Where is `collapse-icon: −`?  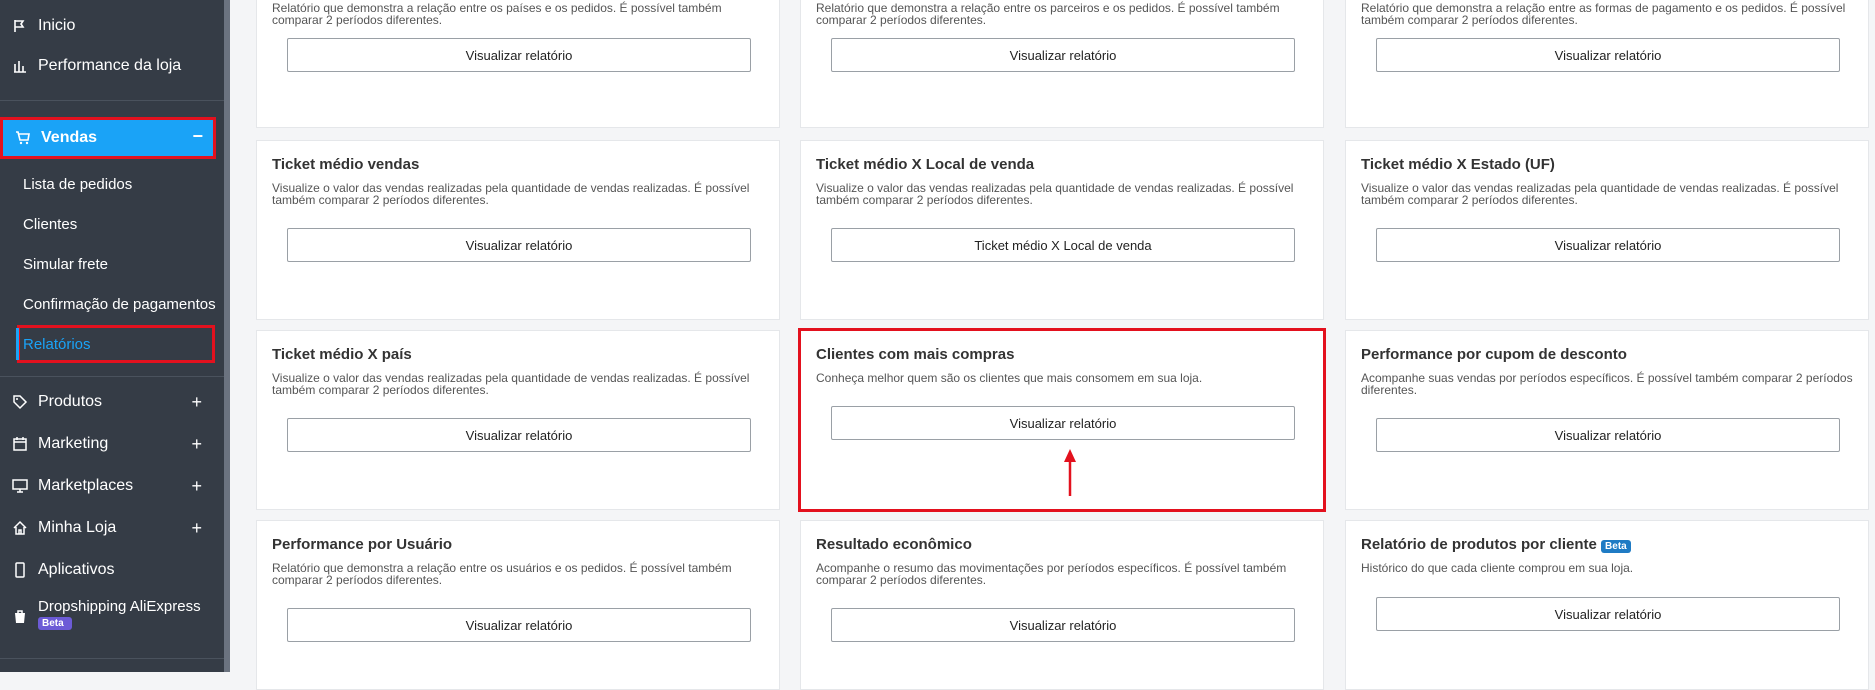
collapse-icon: − is located at coordinates (197, 136).